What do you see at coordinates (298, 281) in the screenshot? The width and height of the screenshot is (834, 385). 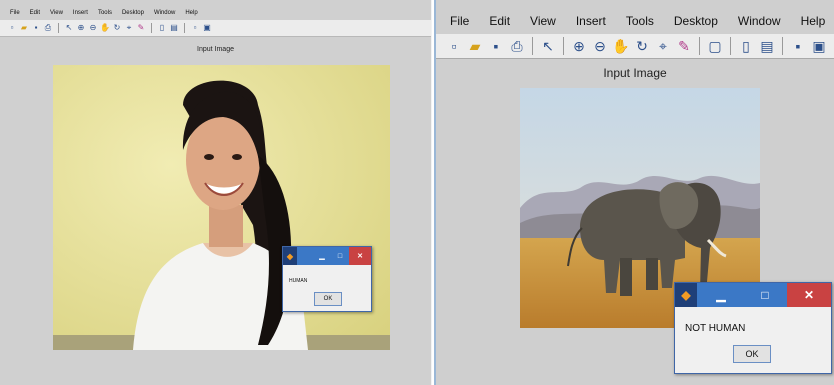 I see `dialog-message: HUMAN` at bounding box center [298, 281].